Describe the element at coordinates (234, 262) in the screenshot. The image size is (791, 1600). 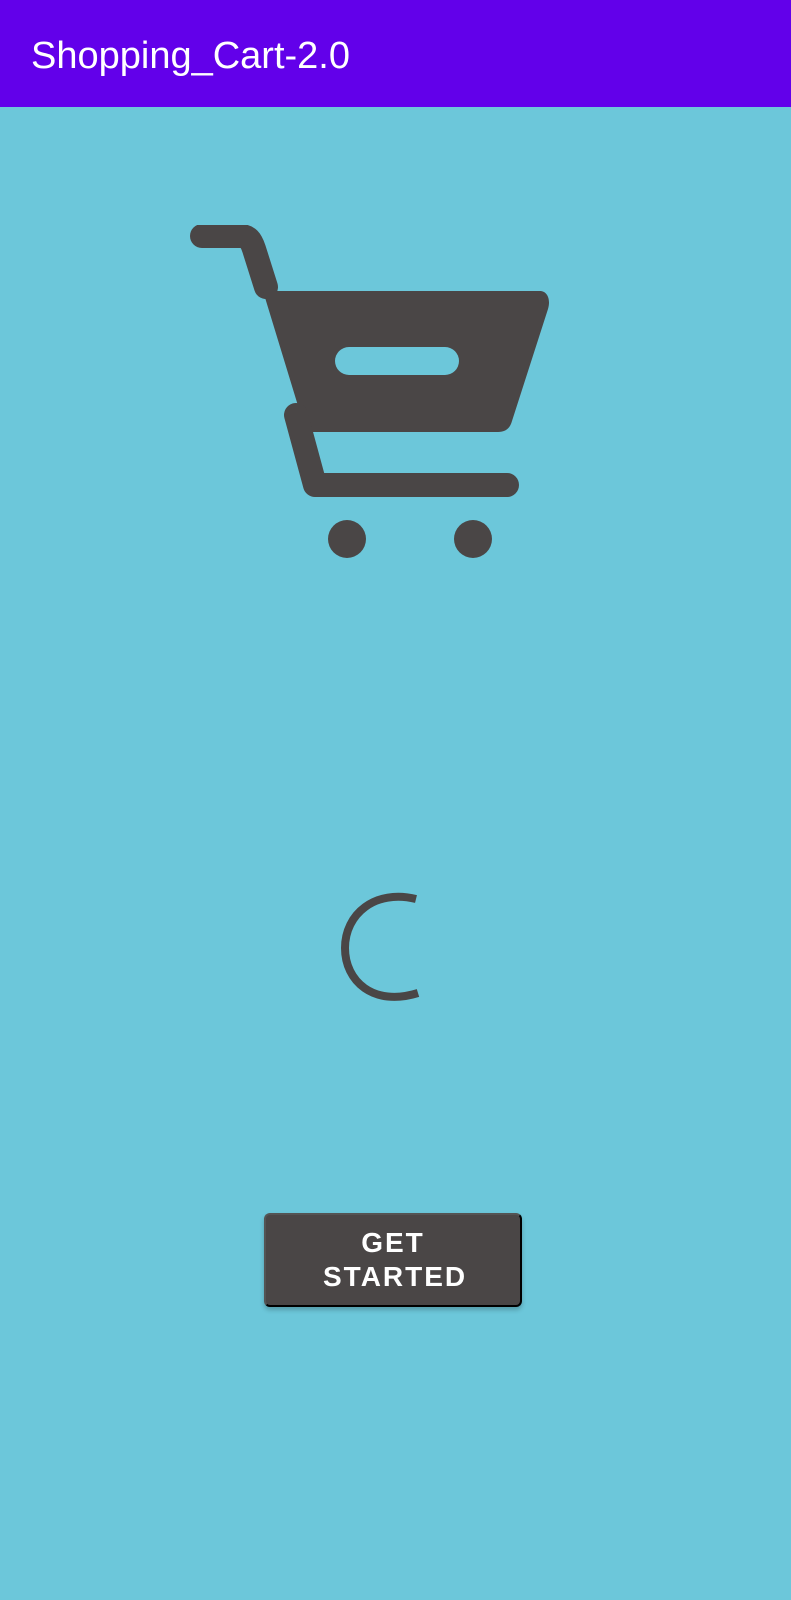
I see `cart-handle` at that location.